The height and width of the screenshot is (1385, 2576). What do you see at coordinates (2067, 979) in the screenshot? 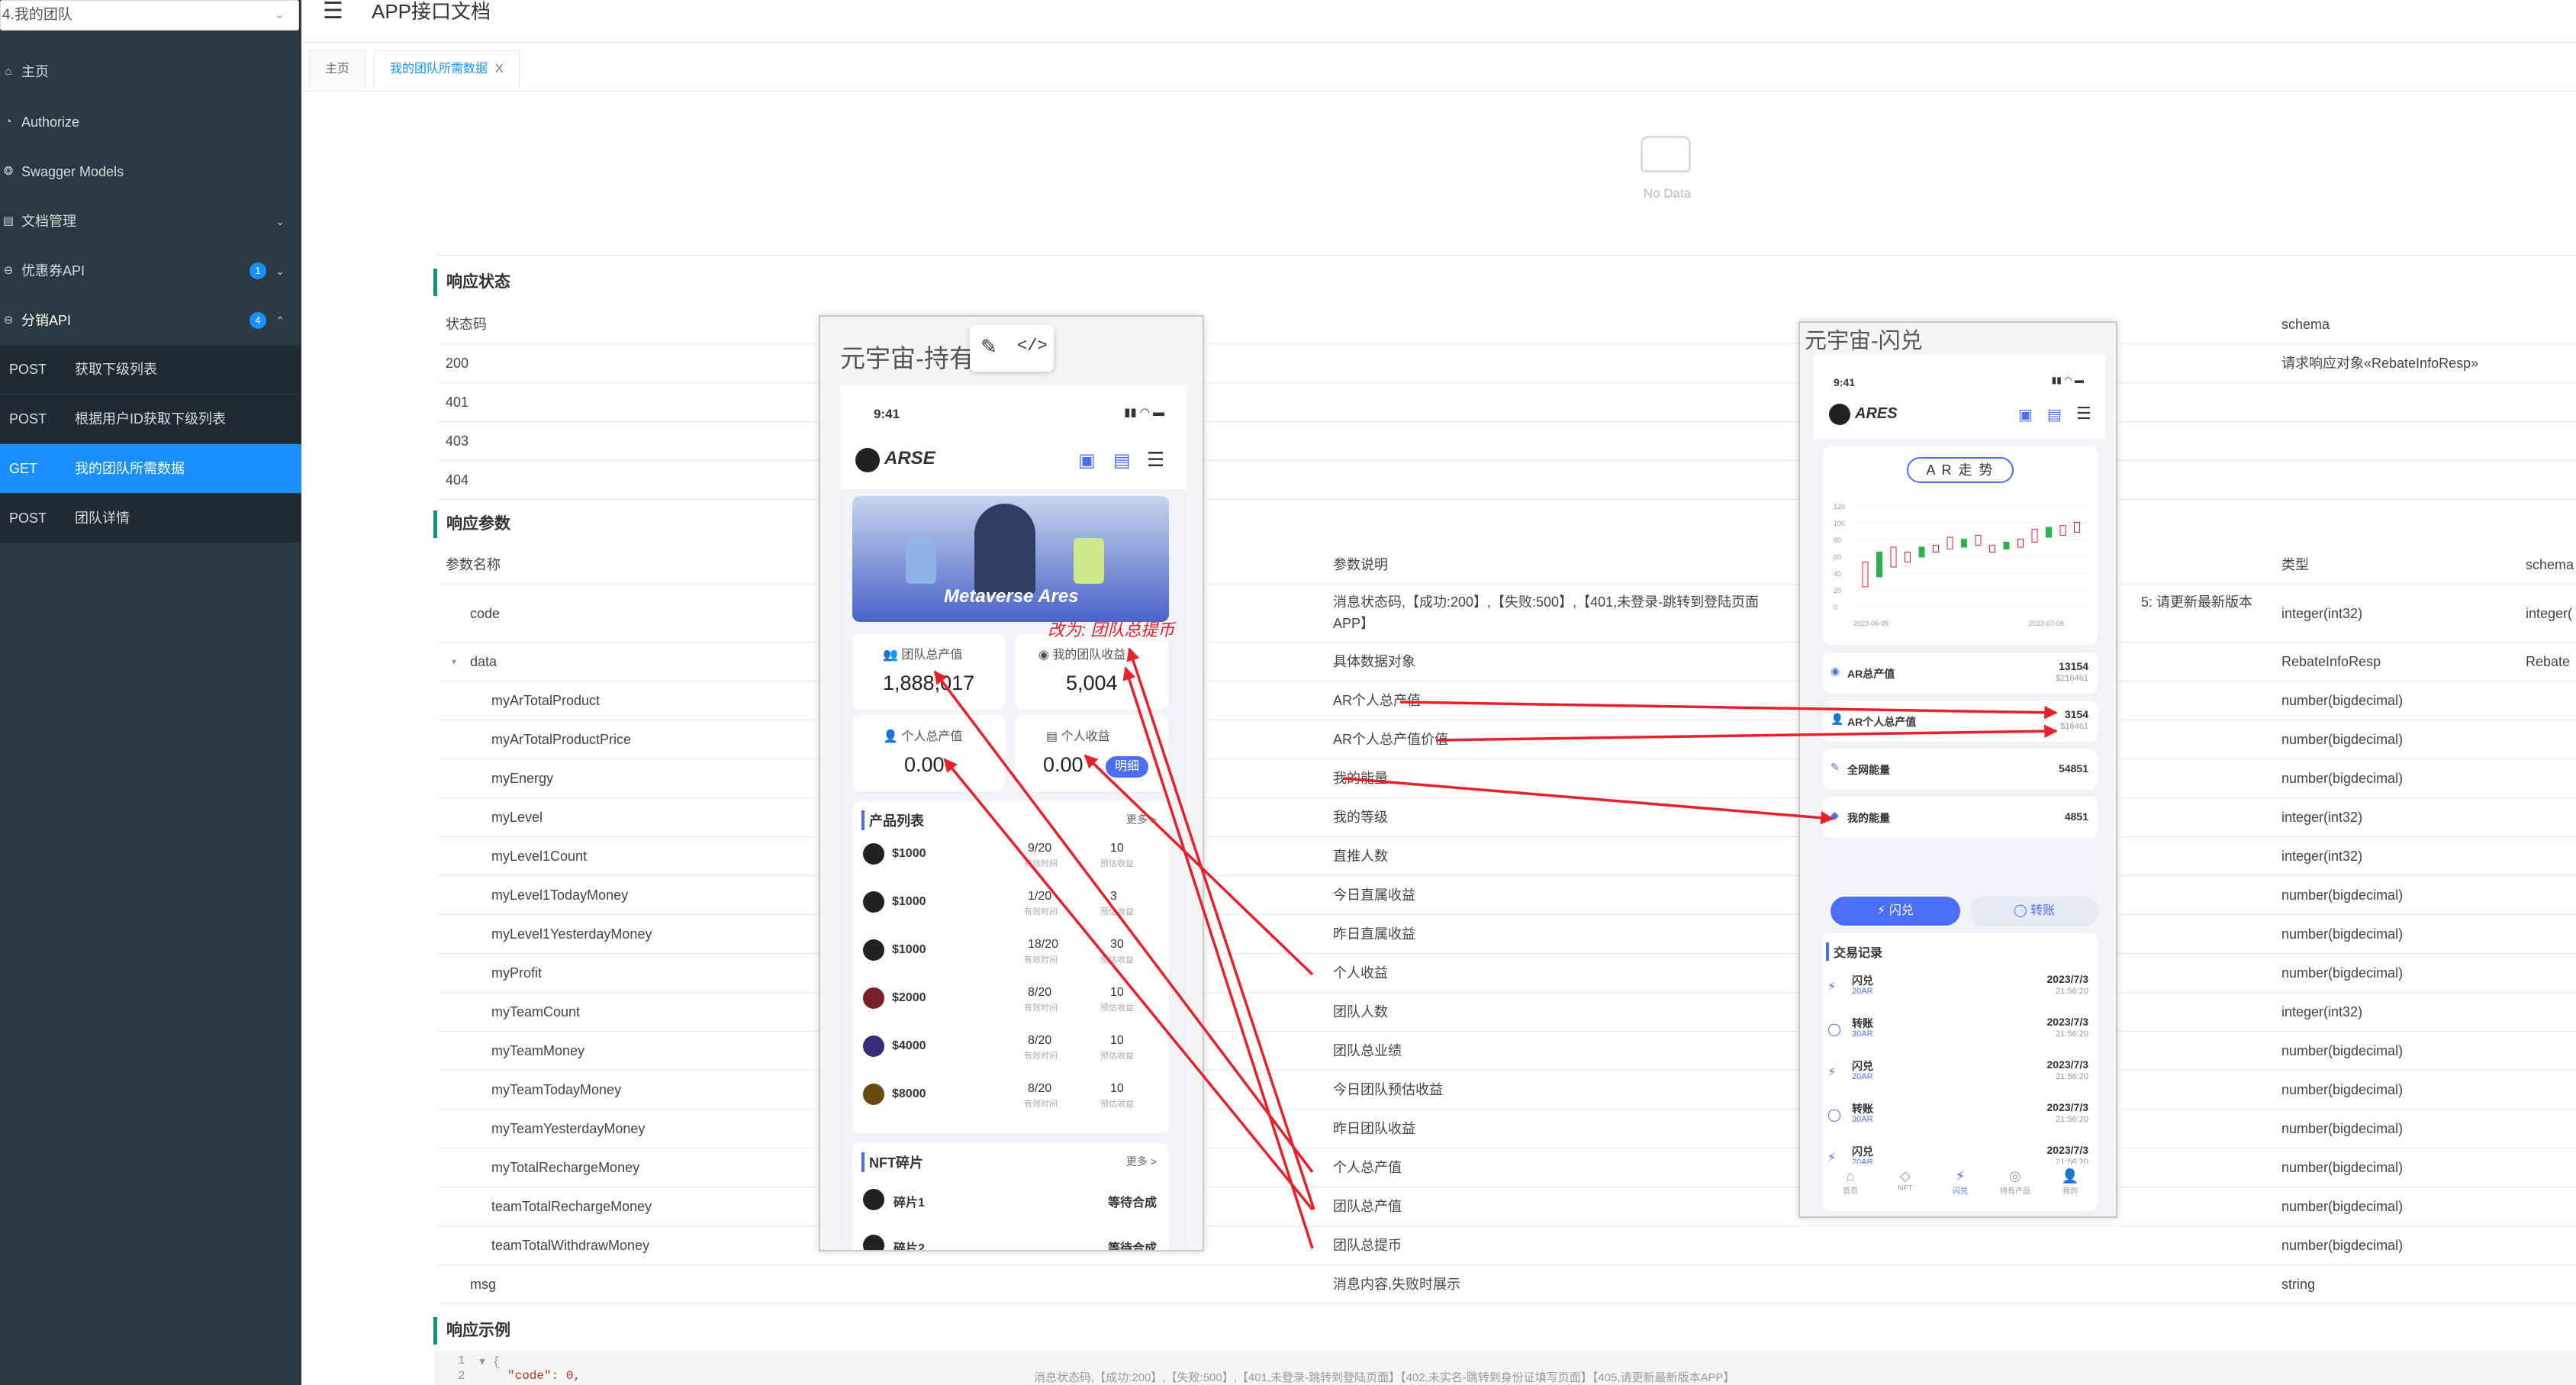
I see `record-date: 2023/7/3` at bounding box center [2067, 979].